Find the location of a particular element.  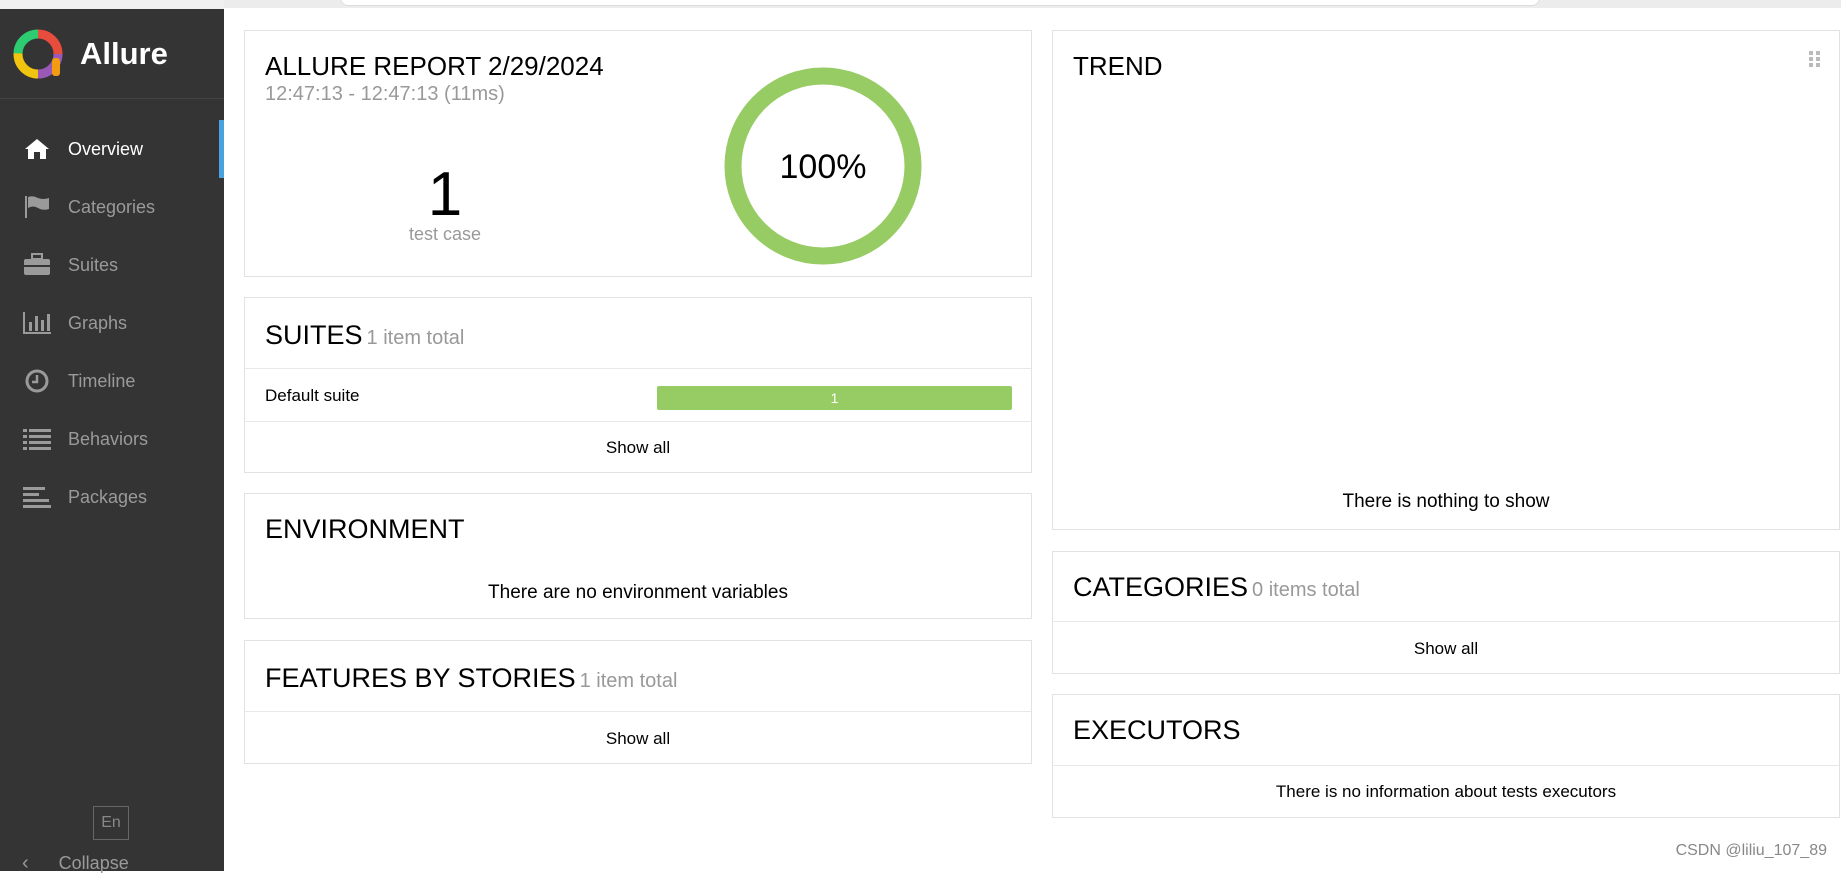

sidebar-item-behaviors: Behaviors is located at coordinates (112, 439).